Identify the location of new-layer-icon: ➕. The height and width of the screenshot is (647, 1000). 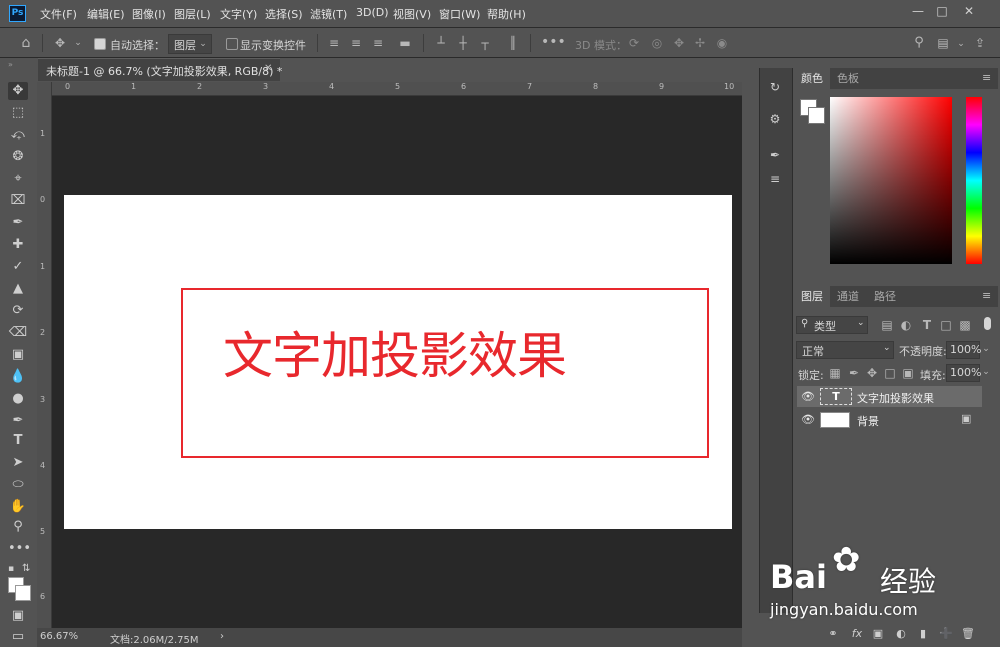
(946, 633).